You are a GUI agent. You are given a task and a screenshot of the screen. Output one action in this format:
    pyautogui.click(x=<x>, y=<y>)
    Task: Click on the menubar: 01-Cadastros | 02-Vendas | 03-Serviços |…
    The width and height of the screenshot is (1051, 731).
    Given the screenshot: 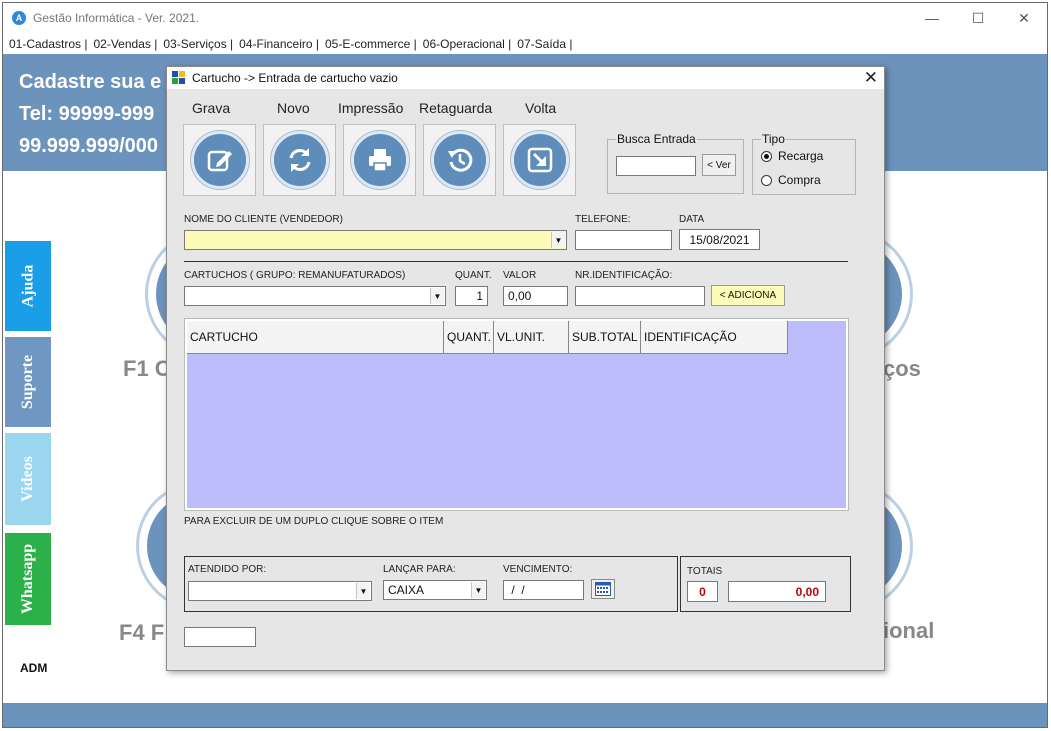 What is the action you would take?
    pyautogui.click(x=525, y=43)
    